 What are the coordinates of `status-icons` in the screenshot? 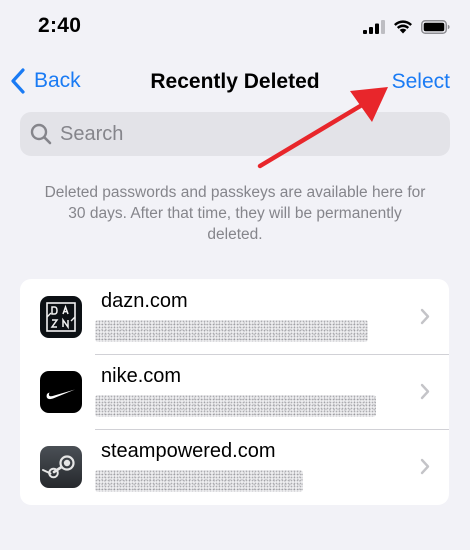 It's located at (406, 26).